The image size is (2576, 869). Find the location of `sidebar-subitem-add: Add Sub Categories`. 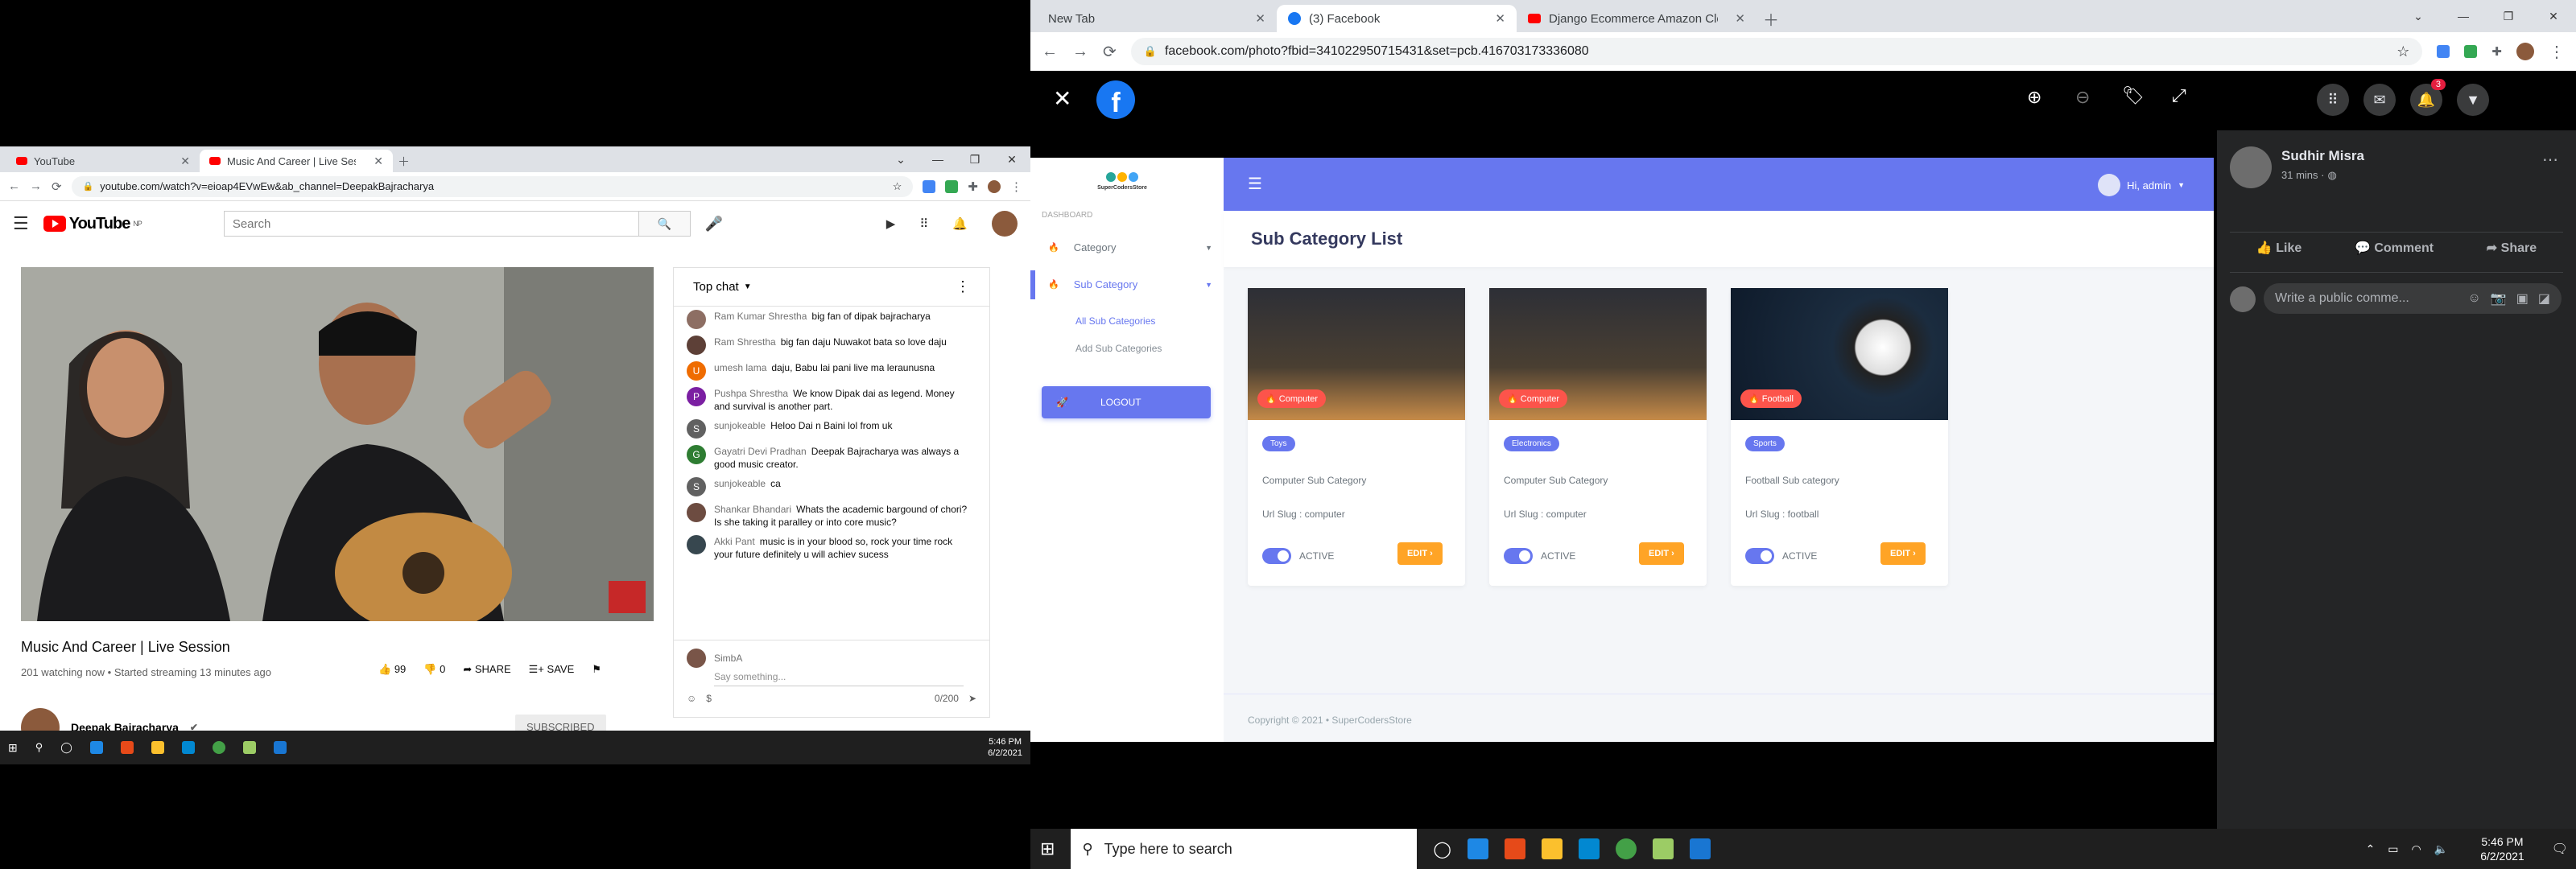

sidebar-subitem-add: Add Sub Categories is located at coordinates (1118, 348).